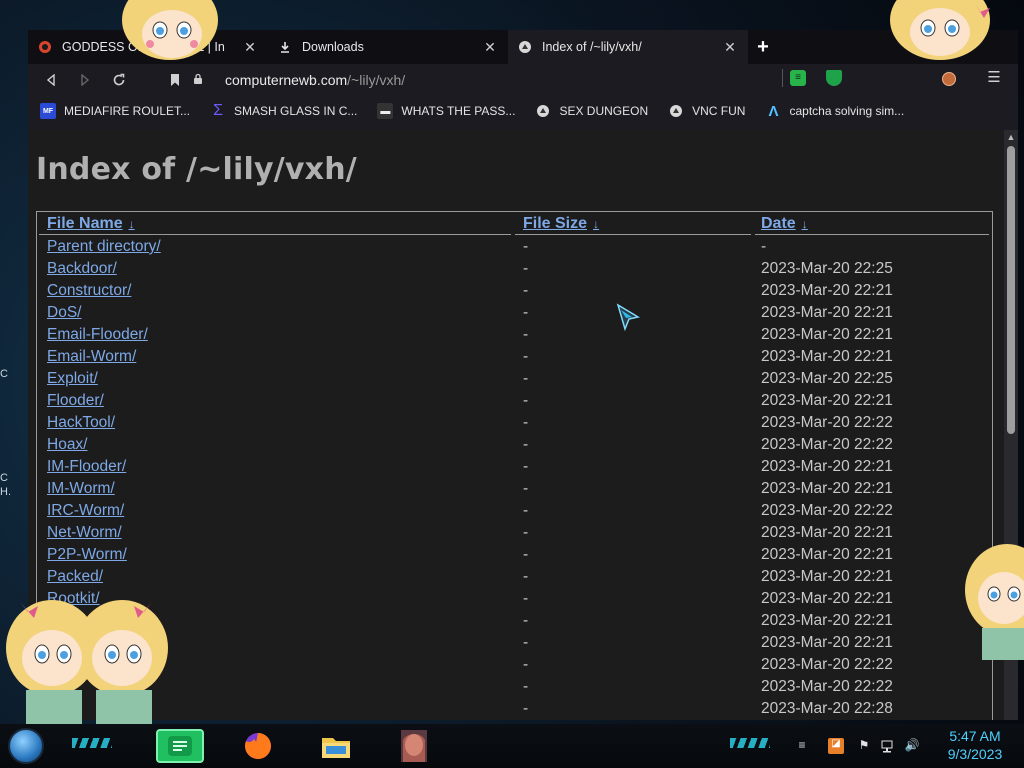 This screenshot has width=1024, height=768. What do you see at coordinates (512, 746) in the screenshot?
I see `taskbar: ≡ ◪ ⚑ 🔊 5:47 AM 9/3/2023` at bounding box center [512, 746].